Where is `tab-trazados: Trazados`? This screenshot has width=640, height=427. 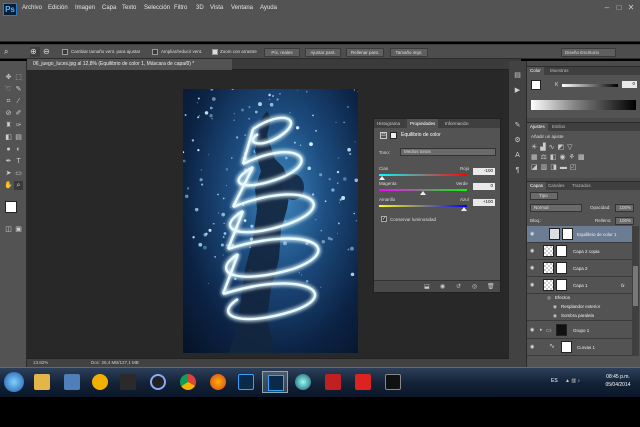 tab-trazados: Trazados is located at coordinates (581, 186).